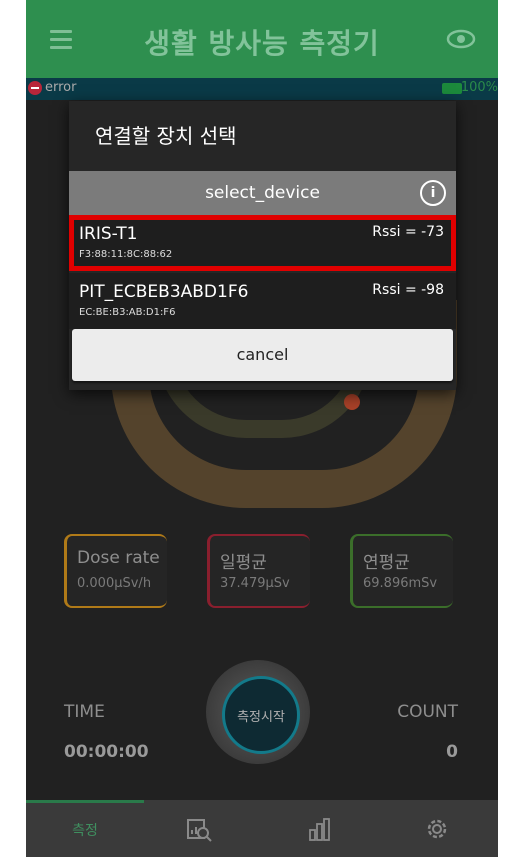  What do you see at coordinates (386, 563) in the screenshot?
I see `card-title: 연평균` at bounding box center [386, 563].